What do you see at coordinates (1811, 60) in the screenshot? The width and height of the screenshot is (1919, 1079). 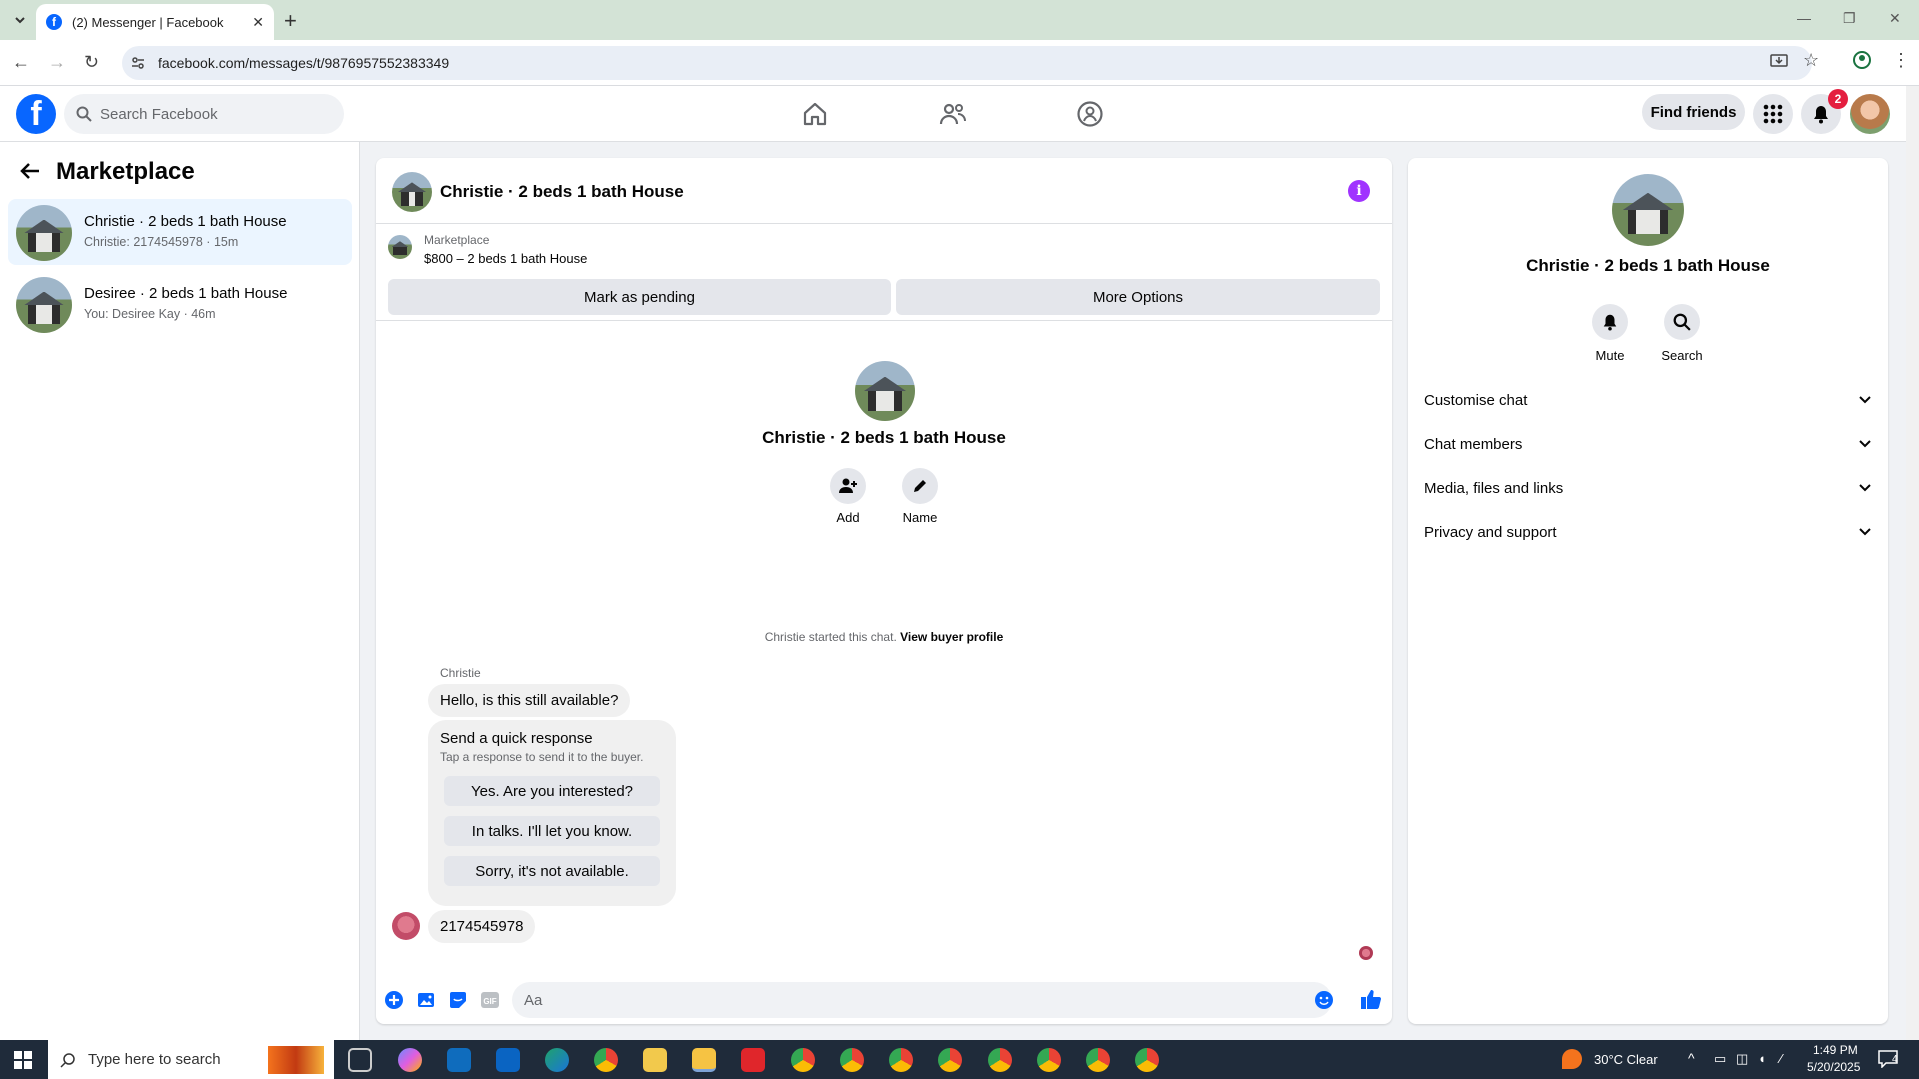 I see `bookmark-star-icon: ☆` at bounding box center [1811, 60].